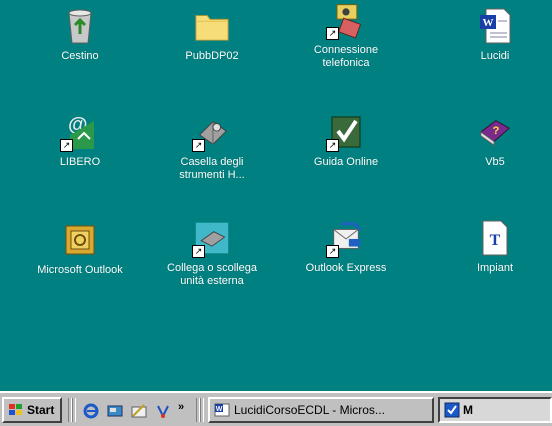  What do you see at coordinates (346, 162) in the screenshot?
I see `desktop-icon-label: Guida Online` at bounding box center [346, 162].